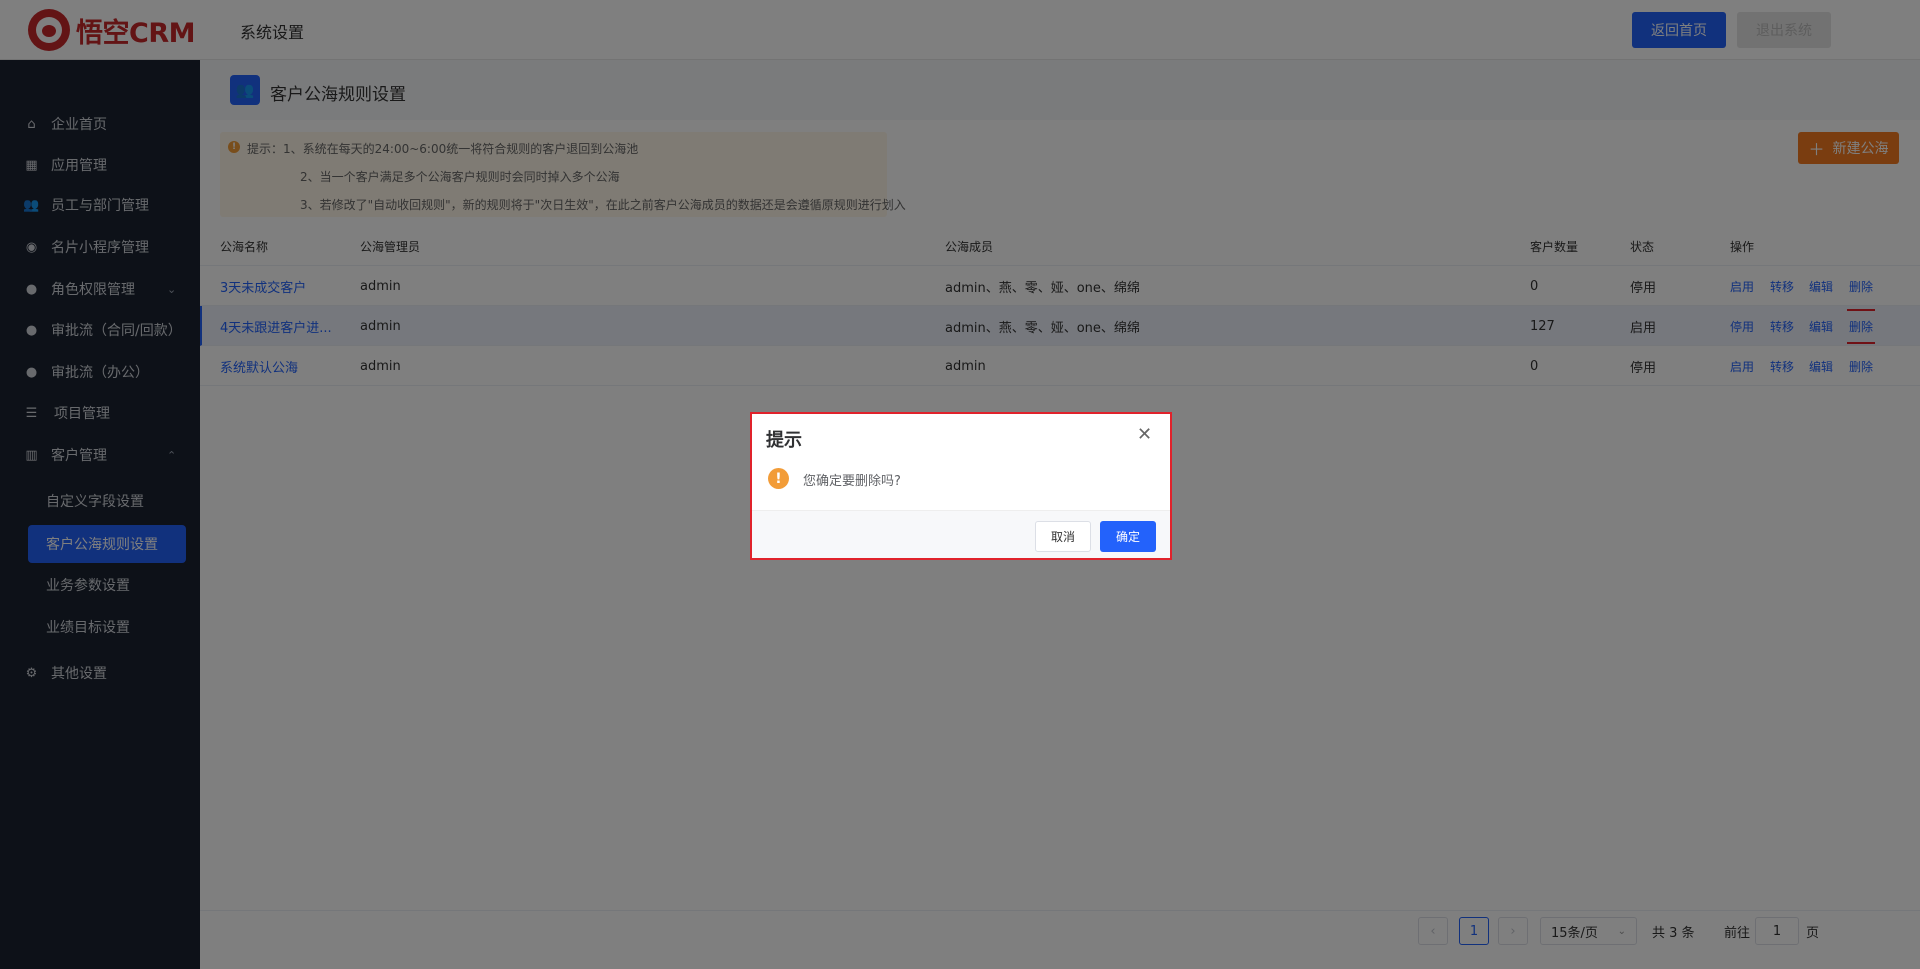 This screenshot has height=969, width=1920. I want to click on cancel-button: 取消, so click(1063, 536).